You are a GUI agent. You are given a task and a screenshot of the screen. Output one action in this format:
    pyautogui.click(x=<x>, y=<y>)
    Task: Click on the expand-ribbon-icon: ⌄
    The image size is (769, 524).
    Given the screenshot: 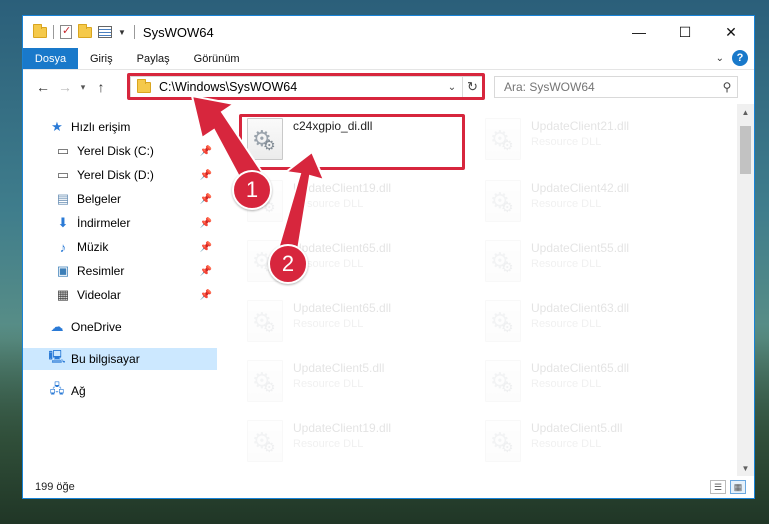 What is the action you would take?
    pyautogui.click(x=720, y=58)
    